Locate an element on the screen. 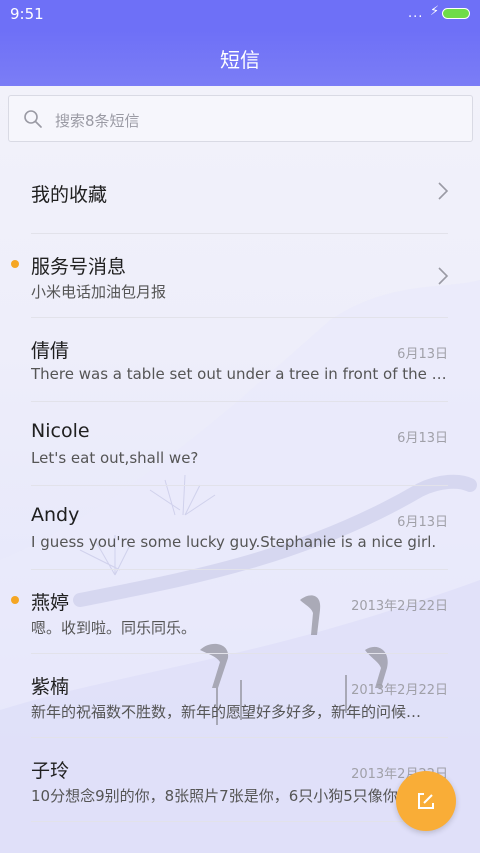  contact-name: Nicole is located at coordinates (60, 431).